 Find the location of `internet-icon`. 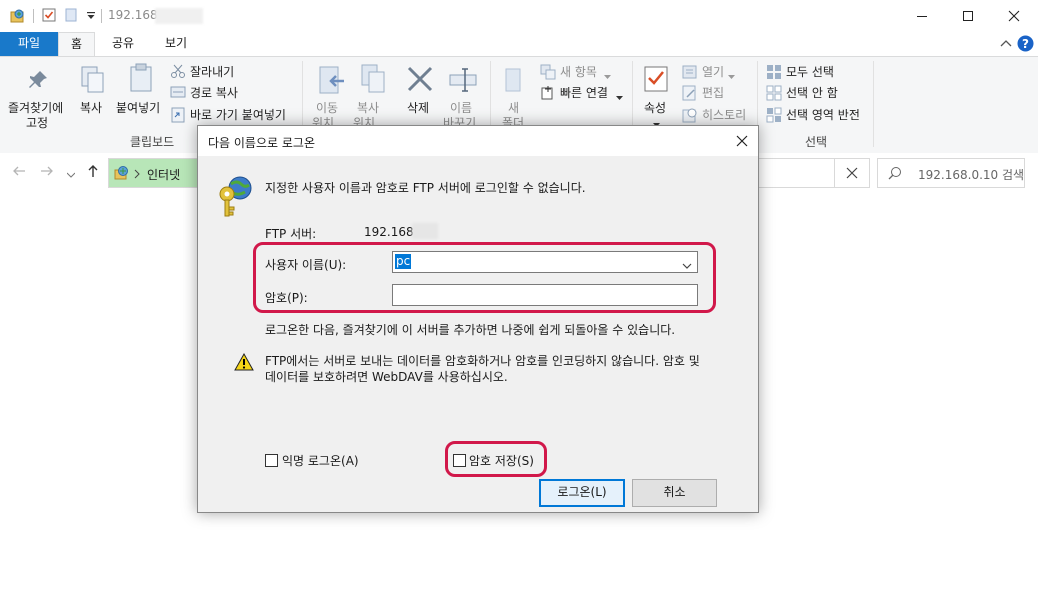

internet-icon is located at coordinates (122, 174).